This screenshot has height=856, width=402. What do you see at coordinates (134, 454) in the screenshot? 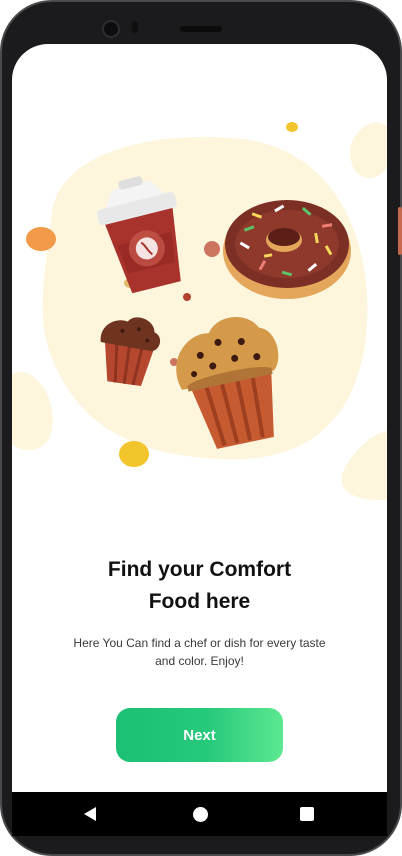
I see `yellow-blob-decoration` at bounding box center [134, 454].